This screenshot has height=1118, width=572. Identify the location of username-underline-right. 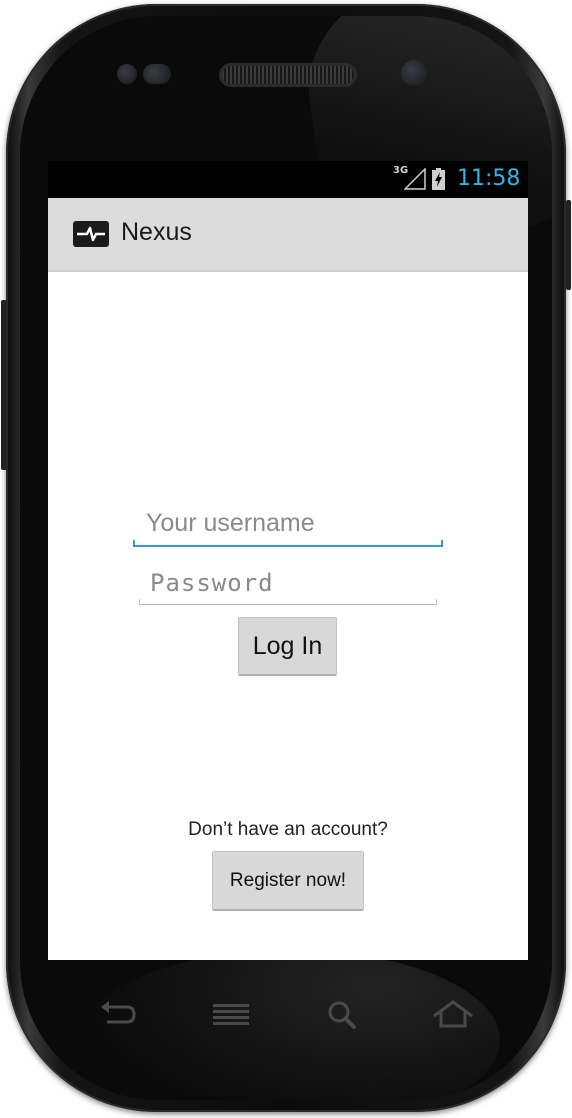
(442, 543).